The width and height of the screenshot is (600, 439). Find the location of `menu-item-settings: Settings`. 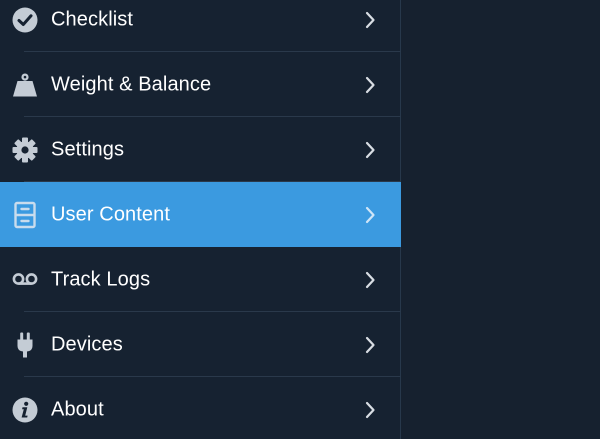

menu-item-settings: Settings is located at coordinates (200, 149).